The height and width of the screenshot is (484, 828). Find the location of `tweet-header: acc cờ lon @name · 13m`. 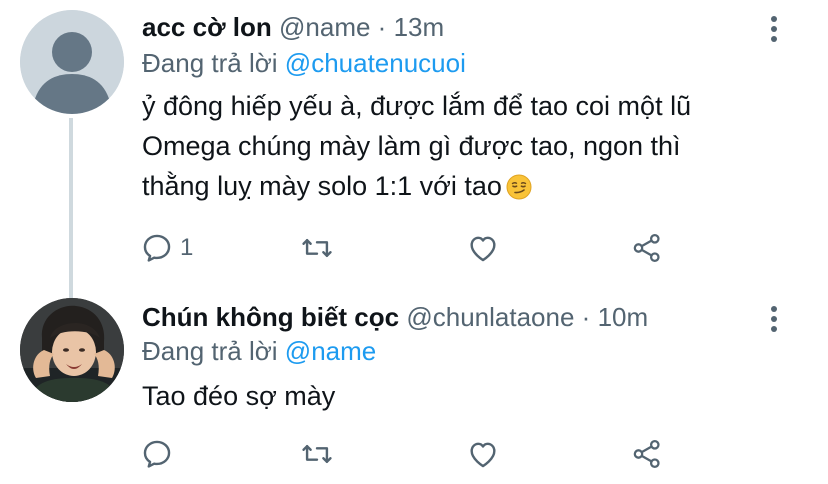

tweet-header: acc cờ lon @name · 13m is located at coordinates (293, 27).